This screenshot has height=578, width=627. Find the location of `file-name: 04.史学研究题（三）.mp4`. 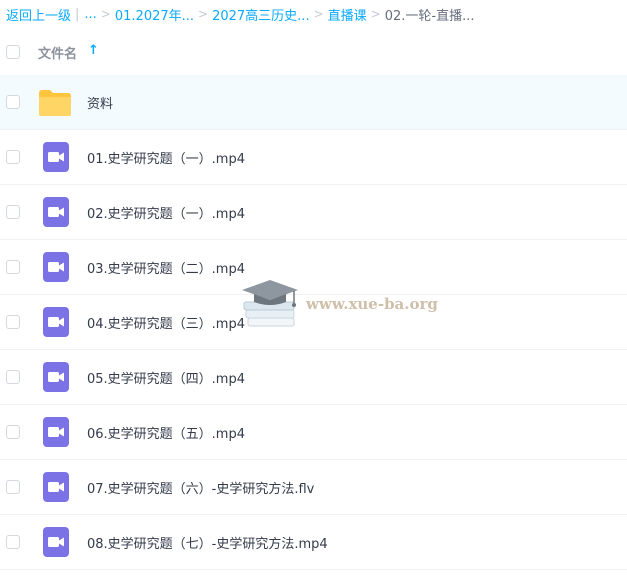

file-name: 04.史学研究题（三）.mp4 is located at coordinates (166, 322).